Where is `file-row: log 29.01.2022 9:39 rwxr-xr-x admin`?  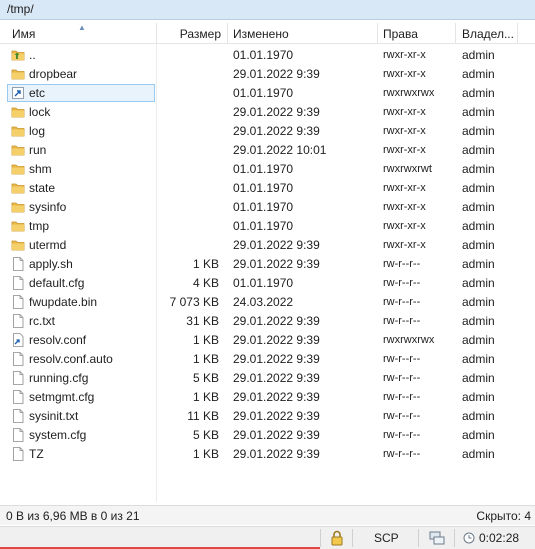
file-row: log 29.01.2022 9:39 rwxr-xr-x admin is located at coordinates (267, 131).